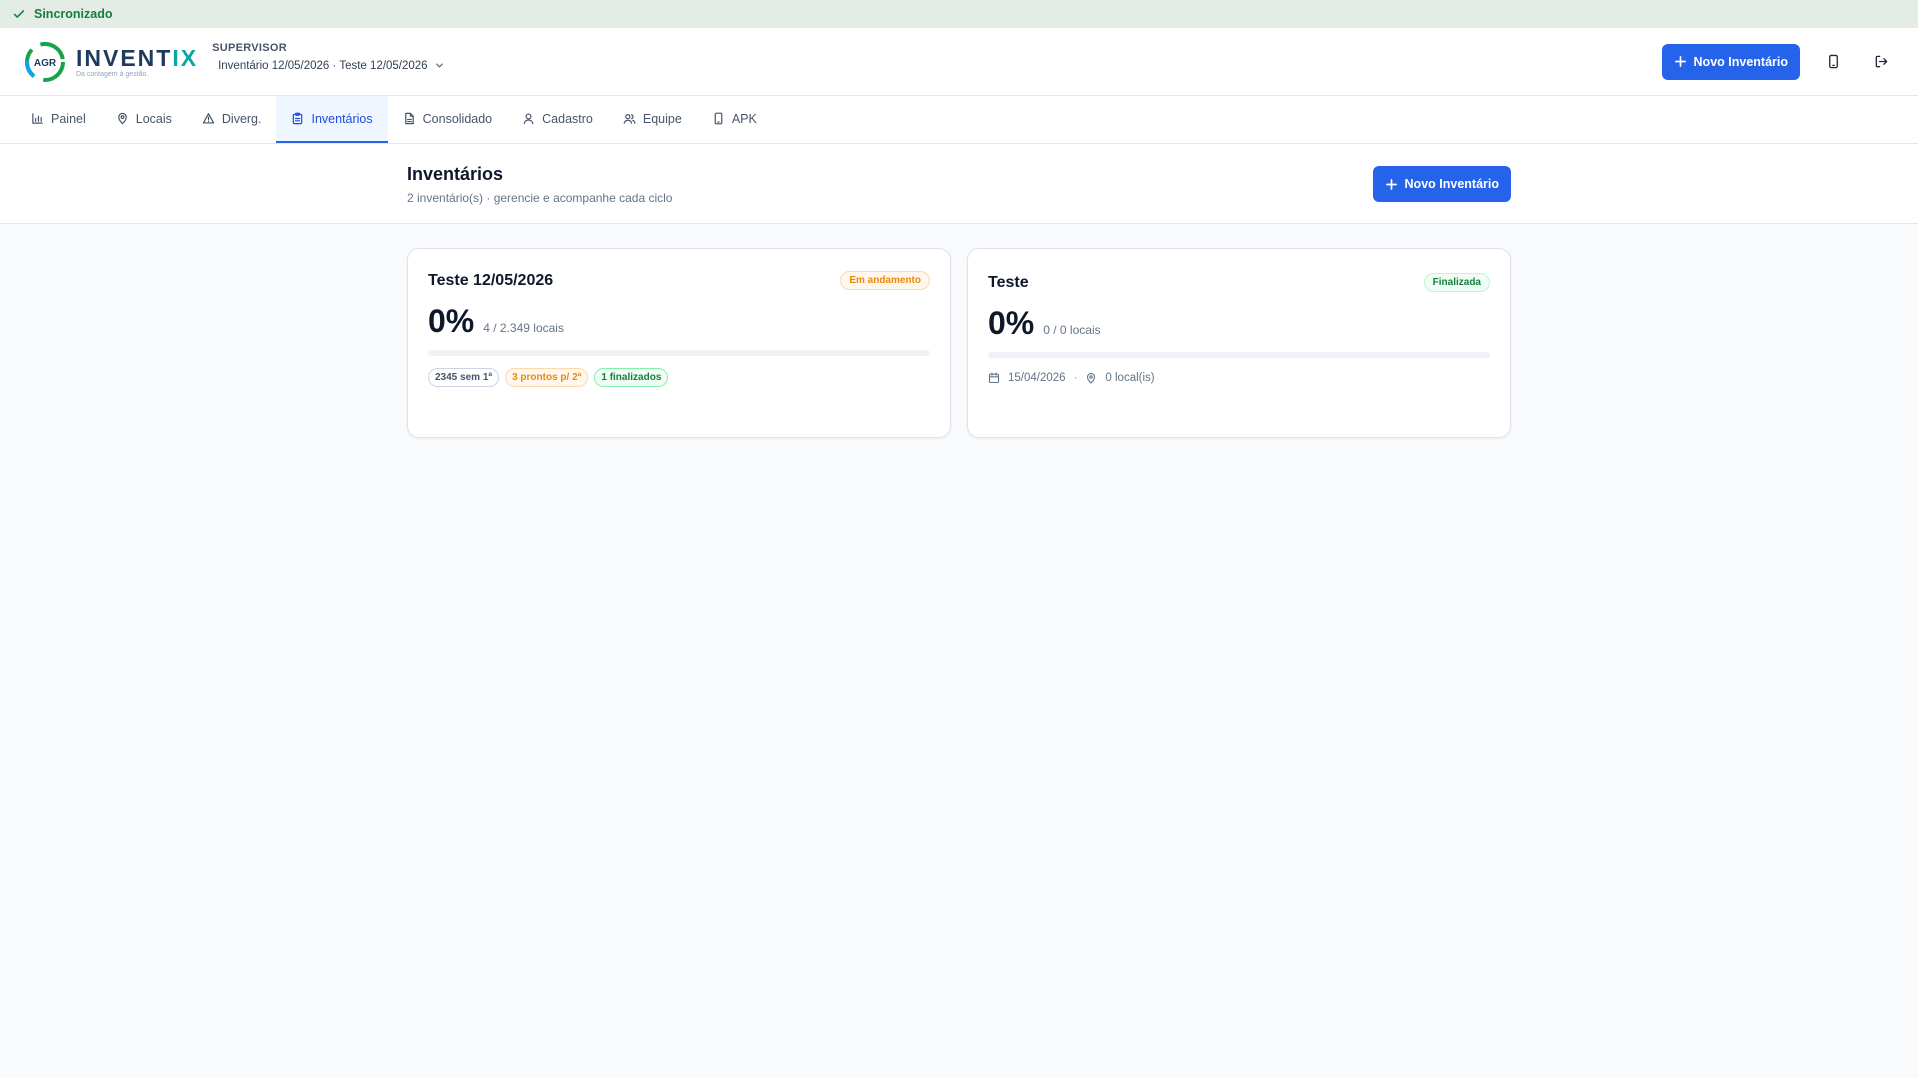 This screenshot has width=1918, height=1078. I want to click on header-actions: Novo Inventário, so click(1778, 61).